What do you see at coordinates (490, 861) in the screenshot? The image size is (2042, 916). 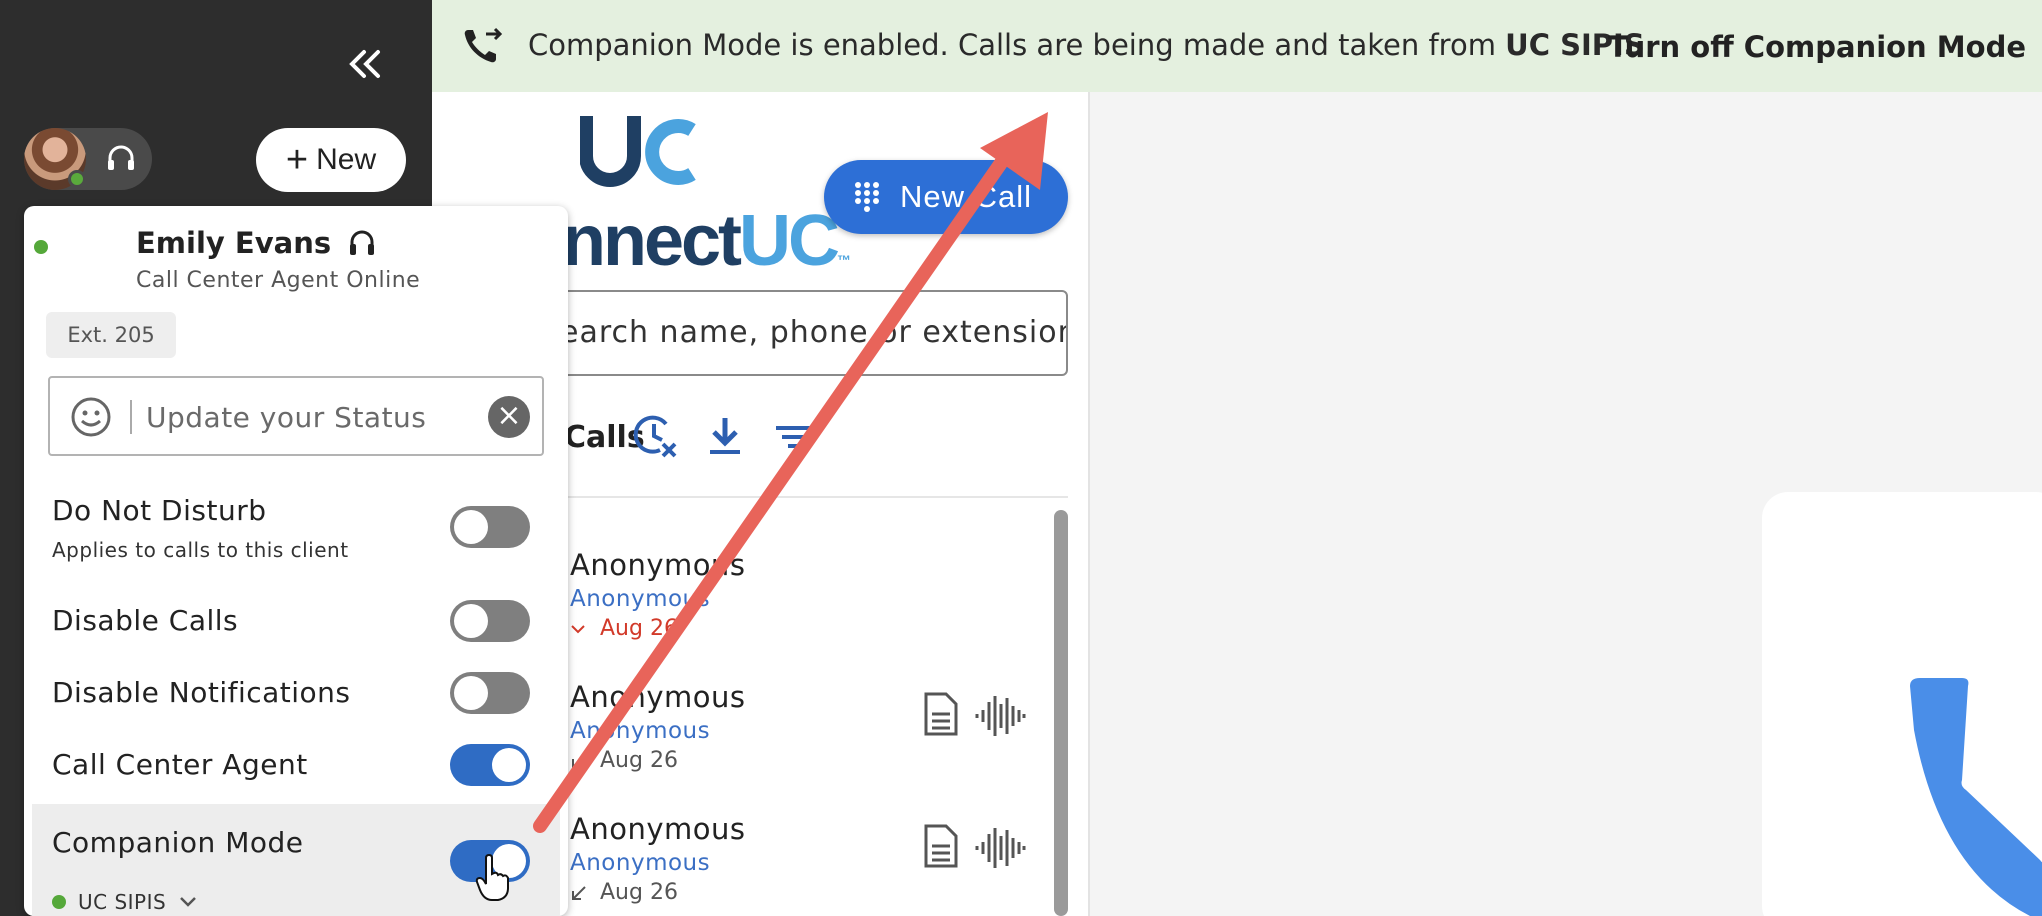 I see `companion-mode-toggle` at bounding box center [490, 861].